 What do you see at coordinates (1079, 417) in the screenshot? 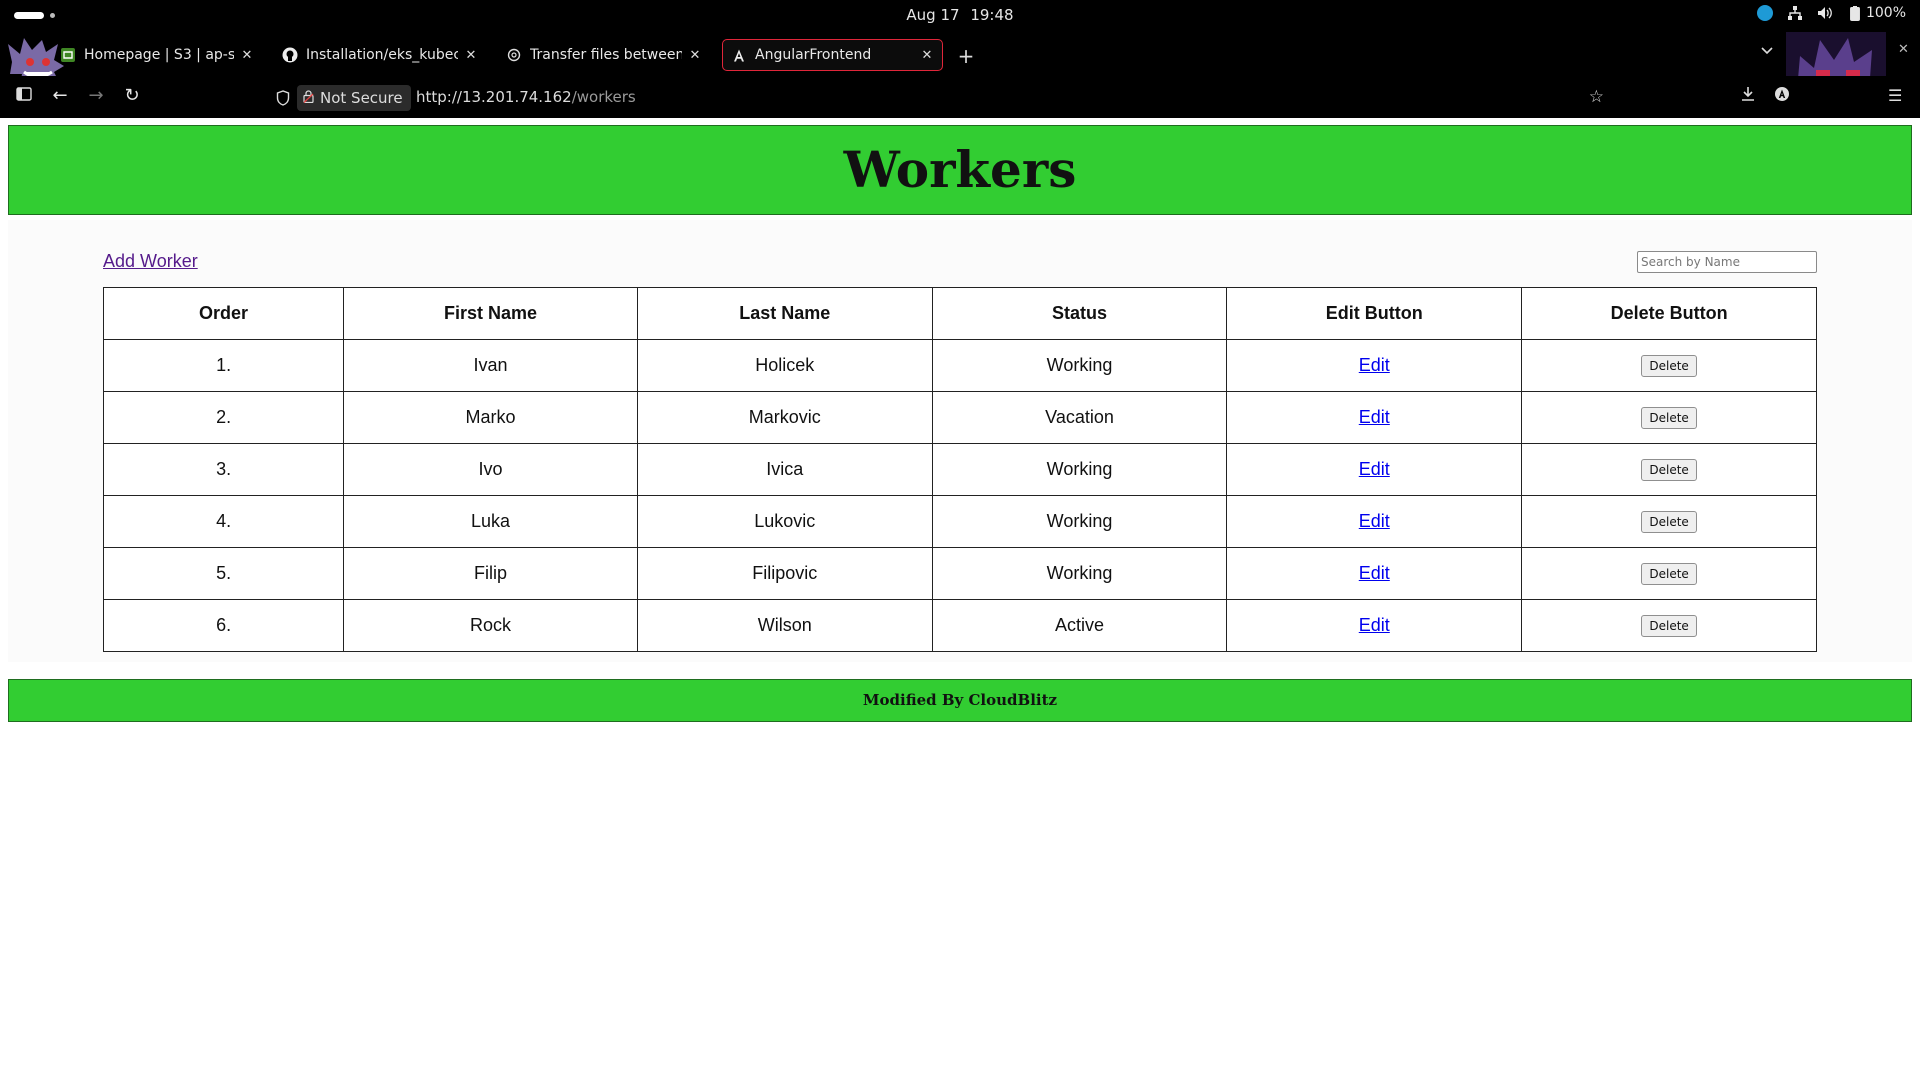
I see `cell-status: Vacation` at bounding box center [1079, 417].